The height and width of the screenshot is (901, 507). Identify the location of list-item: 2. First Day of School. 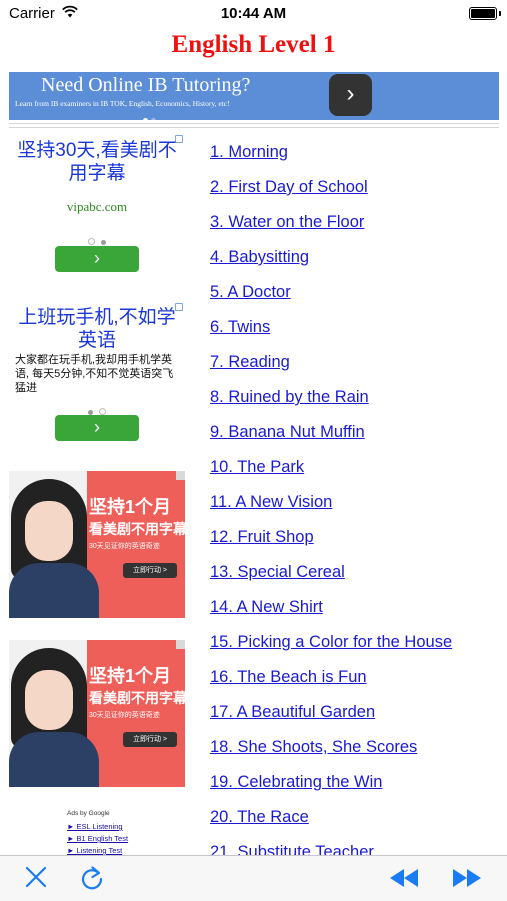
(331, 195).